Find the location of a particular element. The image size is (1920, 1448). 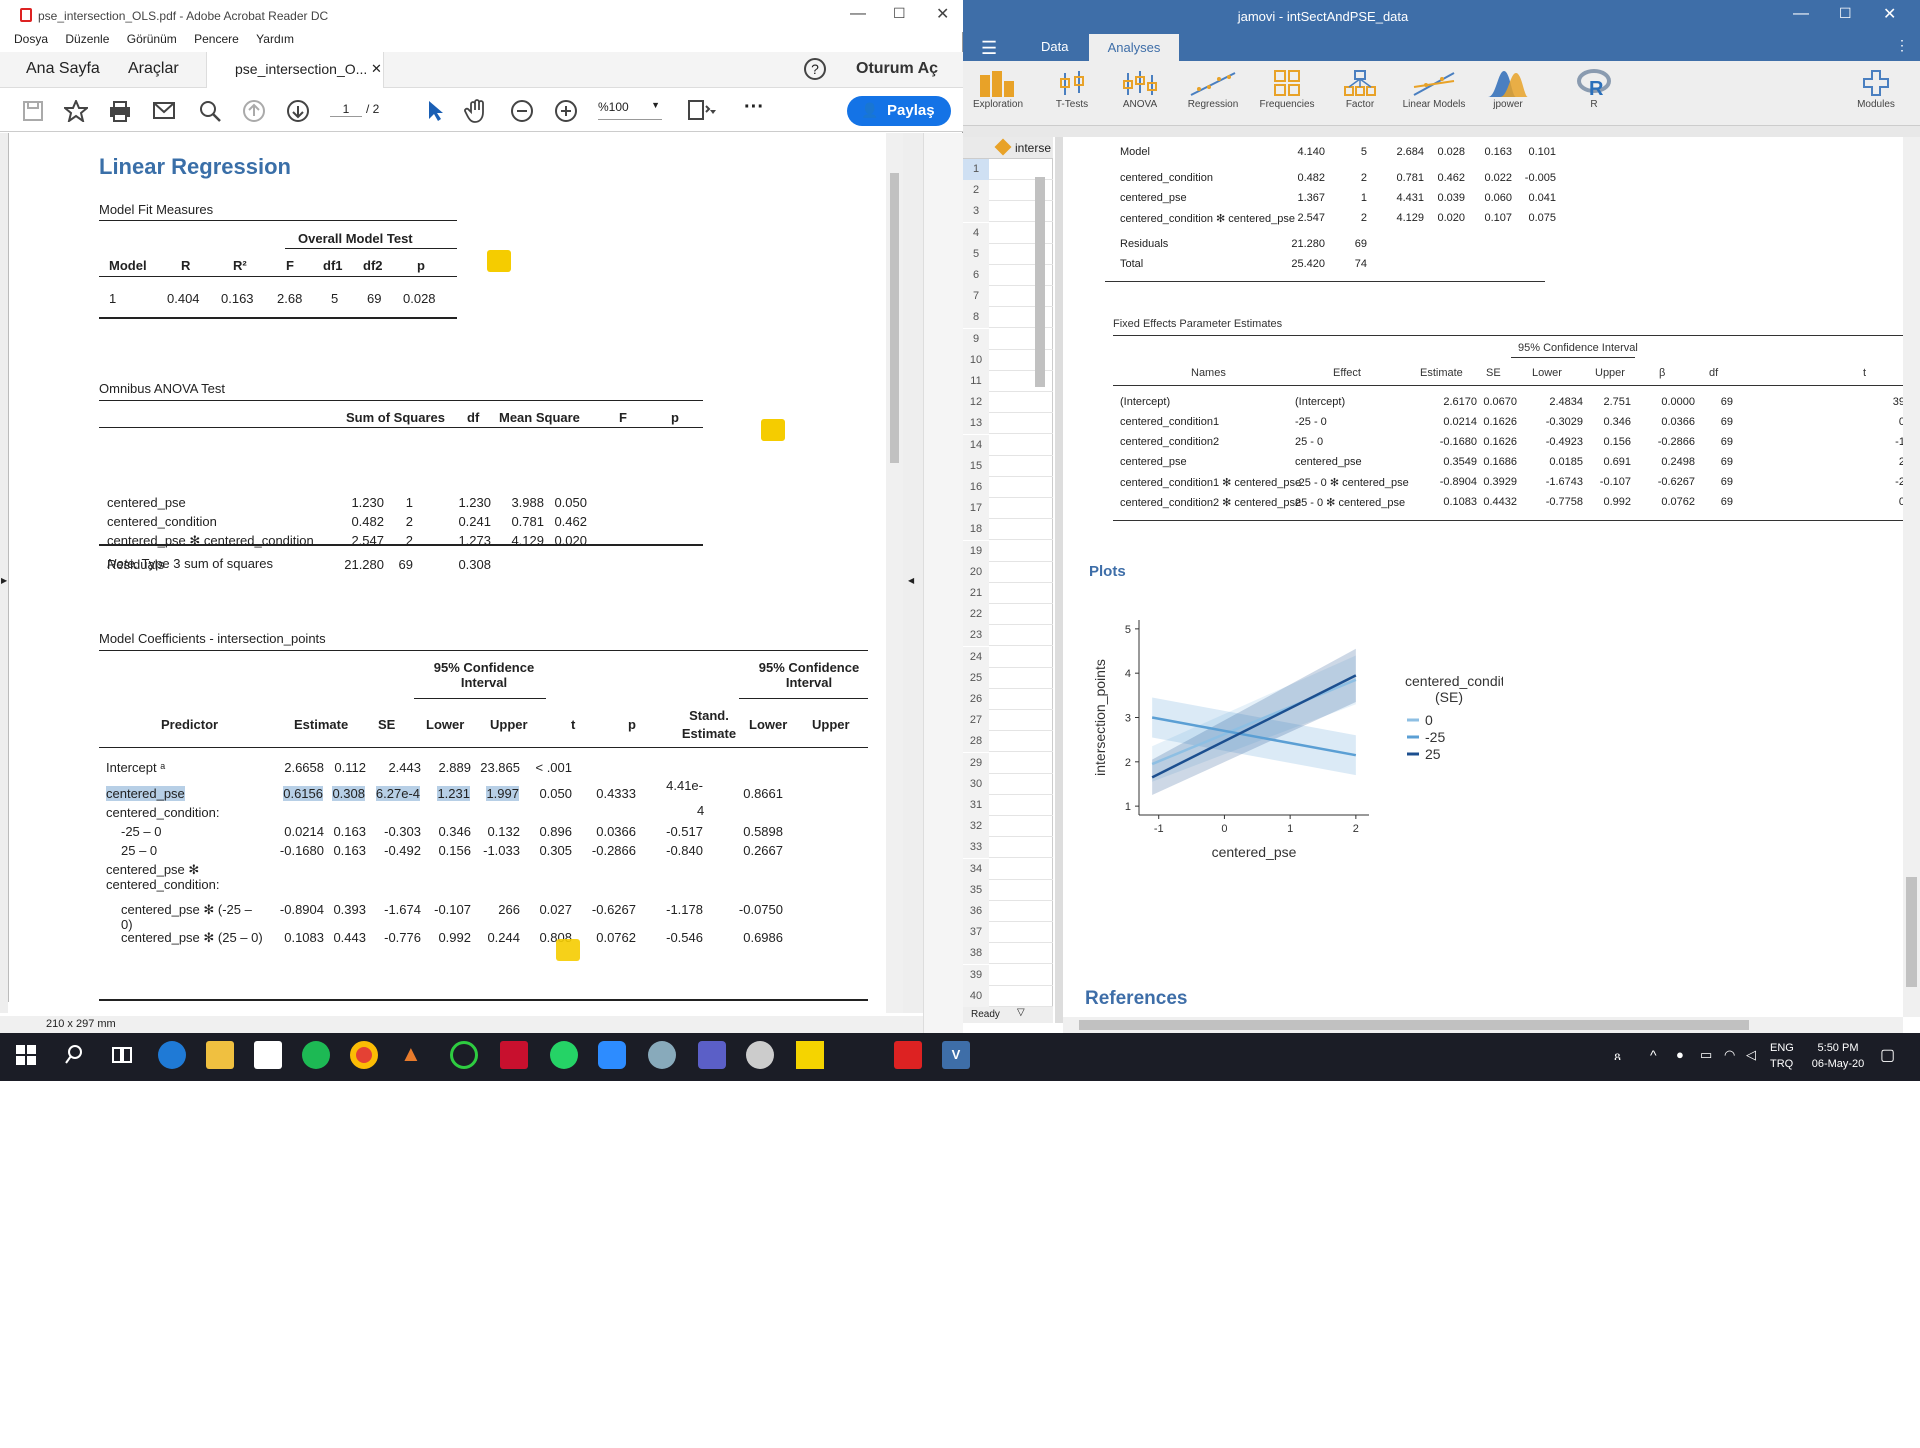

ribbon-modules: Modules is located at coordinates (1876, 89).